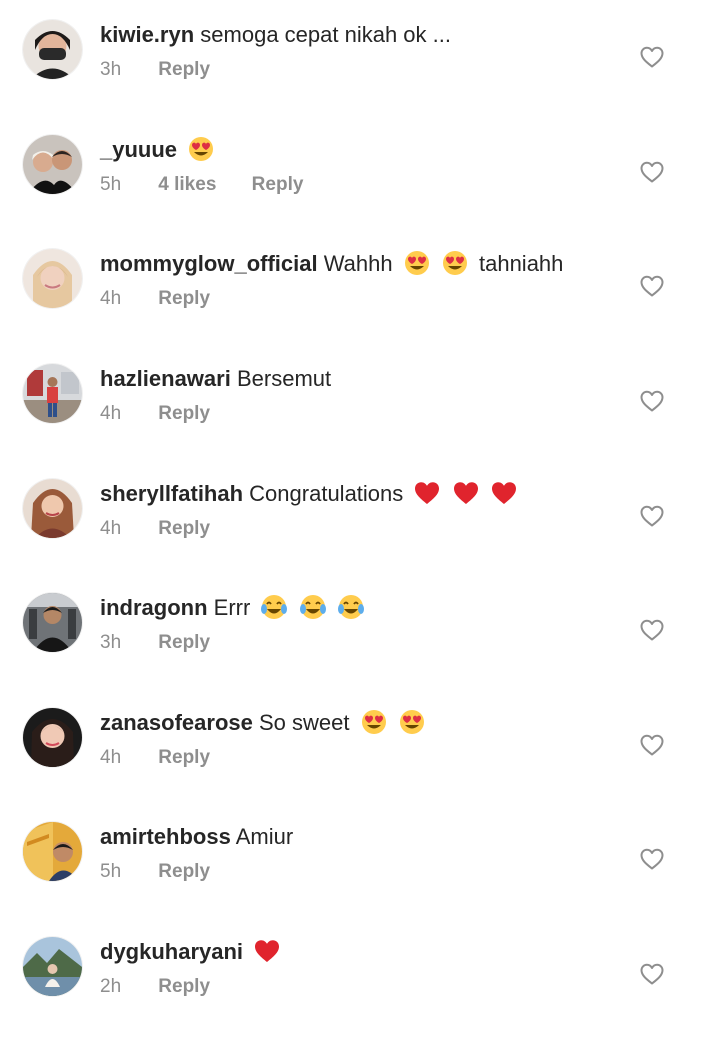 This screenshot has width=705, height=1050. Describe the element at coordinates (176, 722) in the screenshot. I see `comment-username: zanasofearose` at that location.